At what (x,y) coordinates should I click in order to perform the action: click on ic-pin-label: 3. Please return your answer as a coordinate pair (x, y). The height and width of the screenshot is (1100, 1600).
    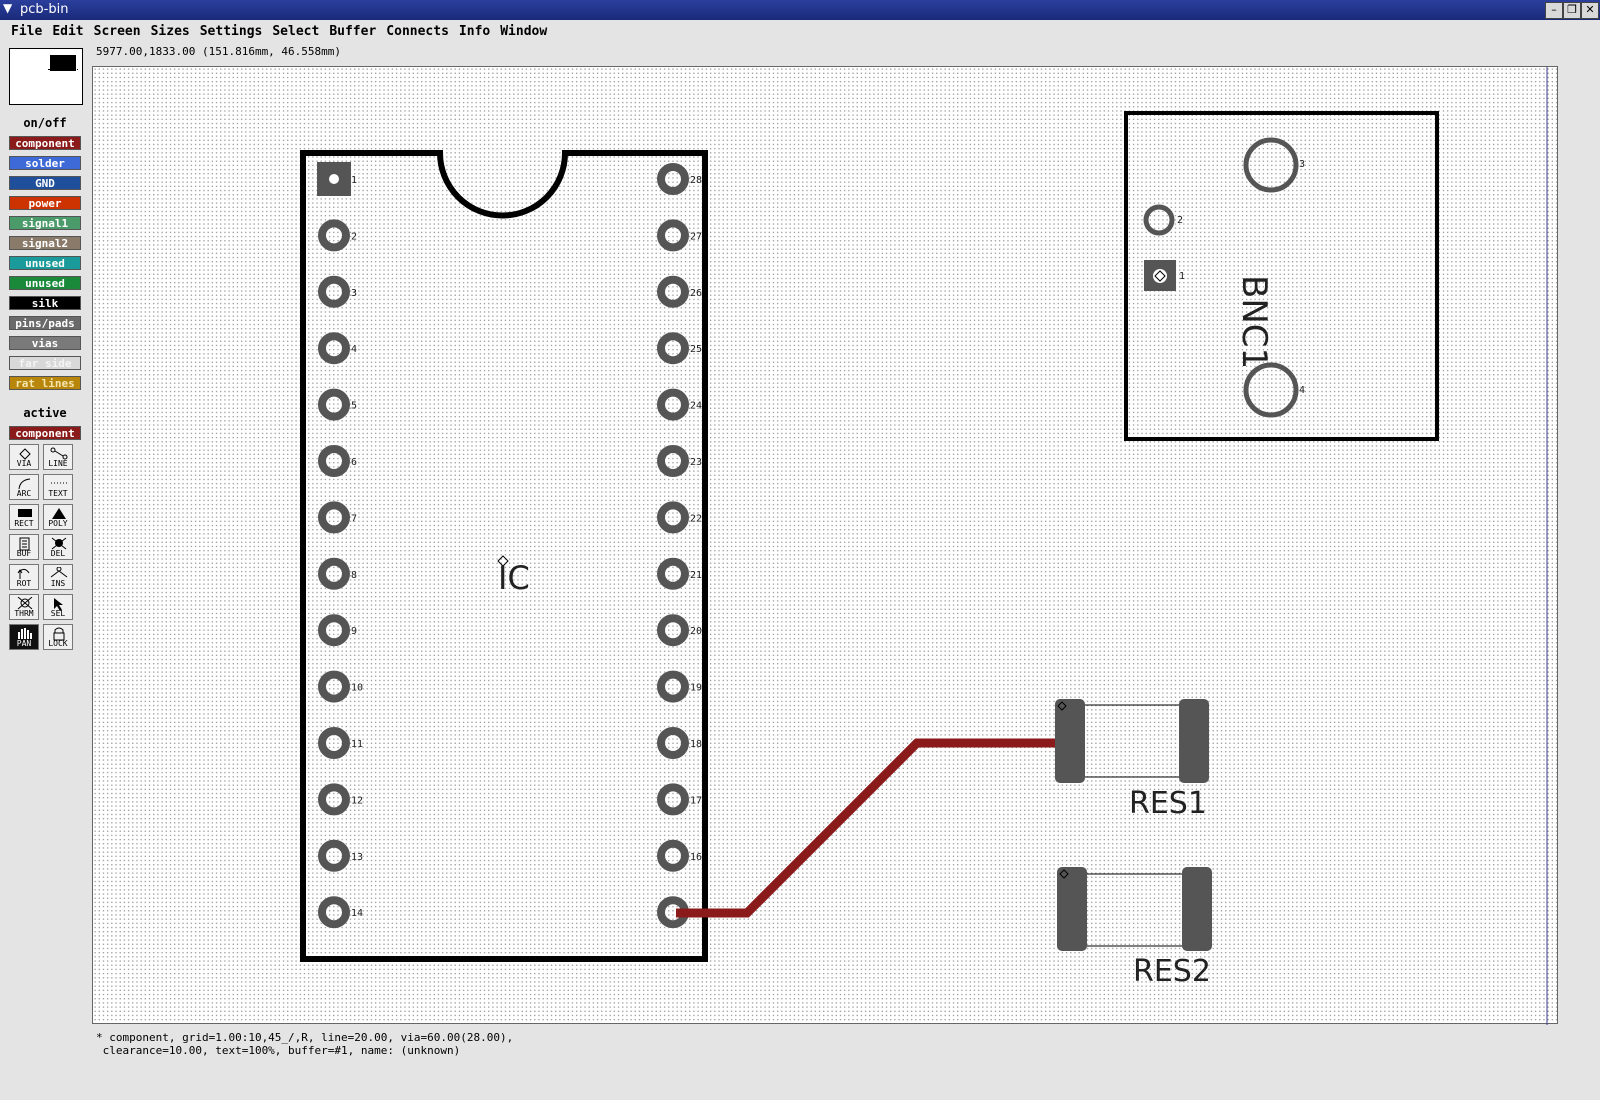
    Looking at the image, I should click on (354, 293).